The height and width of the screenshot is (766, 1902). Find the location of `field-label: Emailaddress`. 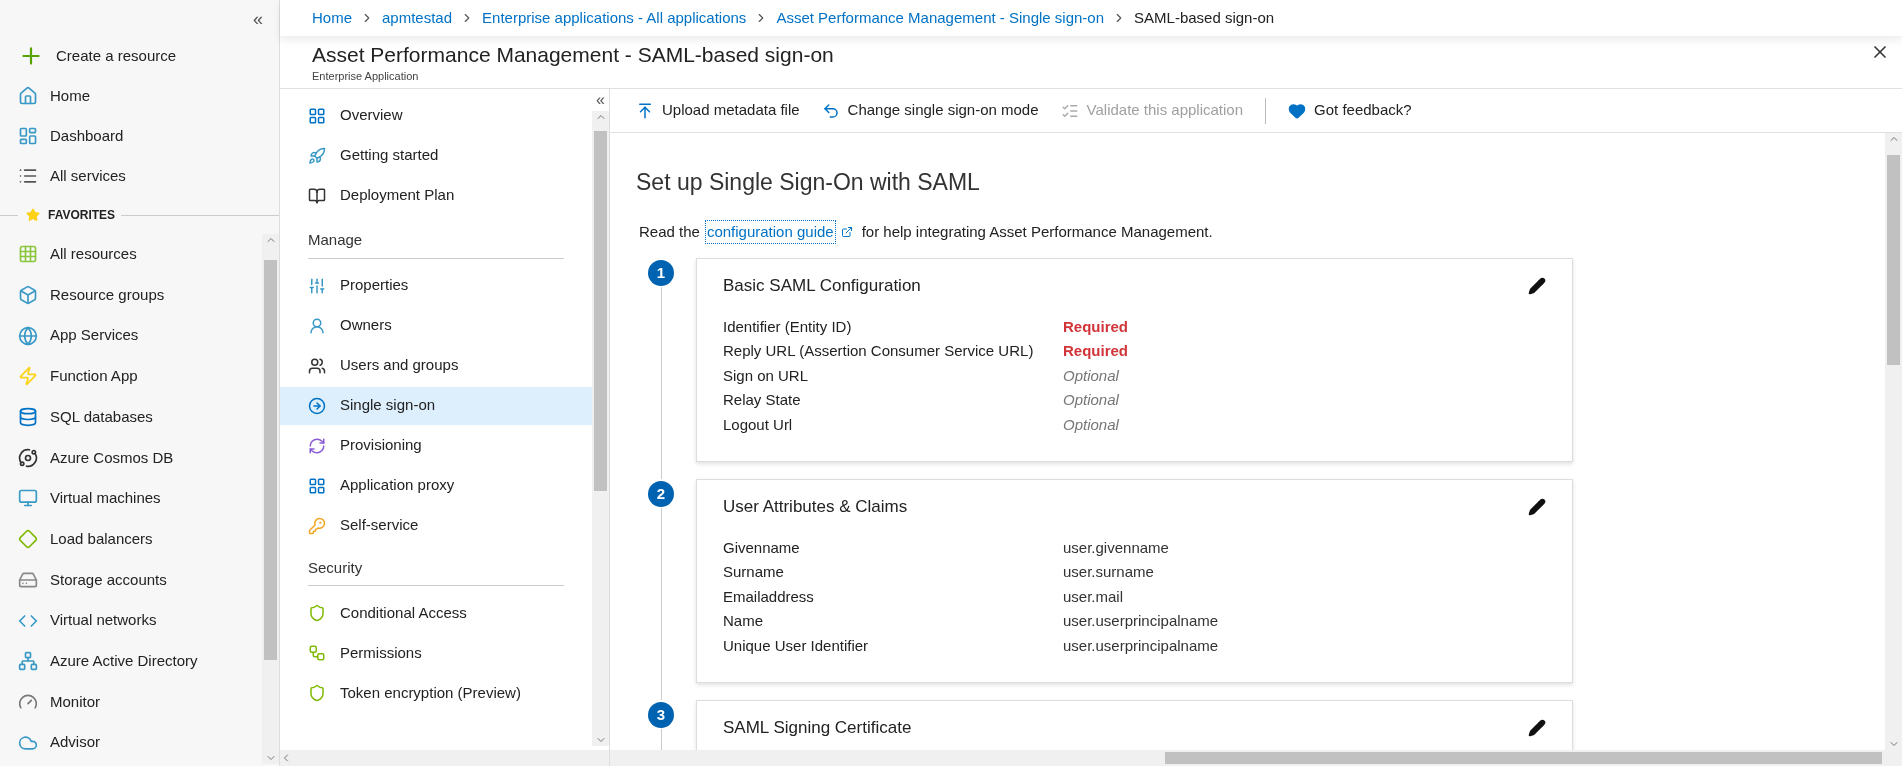

field-label: Emailaddress is located at coordinates (769, 596).